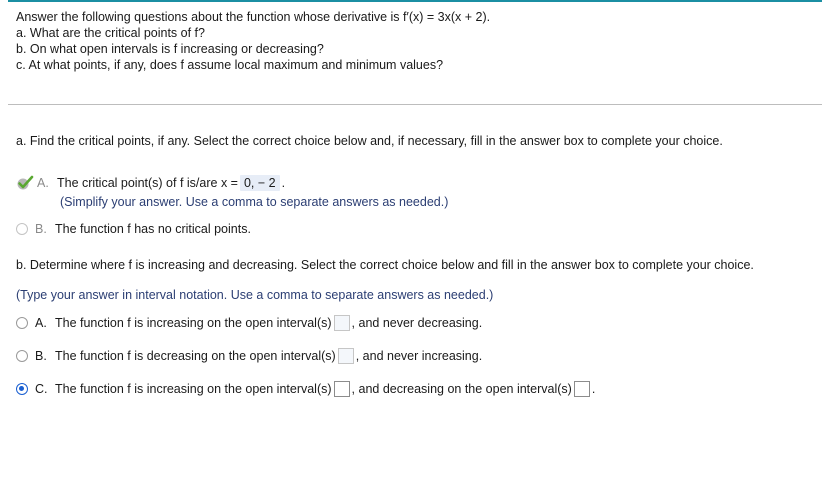 The height and width of the screenshot is (495, 822). I want to click on critical-points-answer: 0, − 2, so click(259, 183).